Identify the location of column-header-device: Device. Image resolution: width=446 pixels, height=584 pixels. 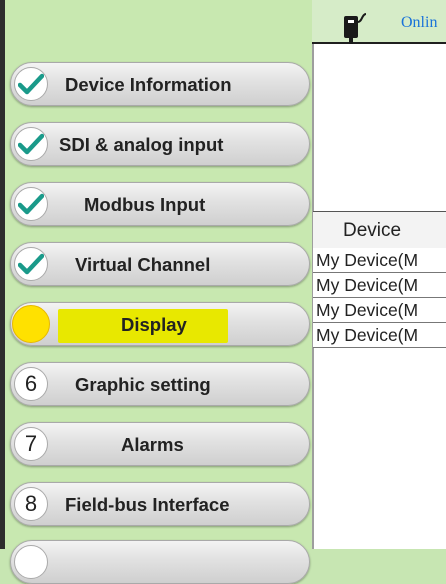
(372, 231).